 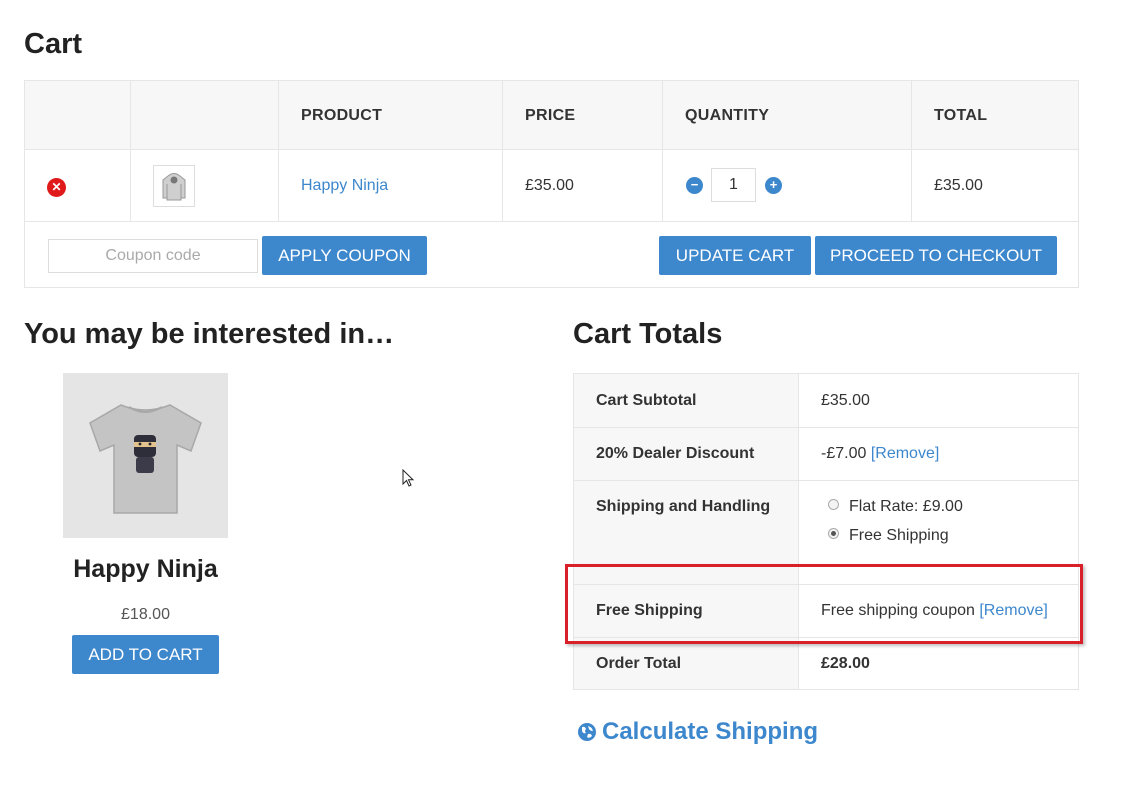 What do you see at coordinates (587, 732) in the screenshot?
I see `globe-icon` at bounding box center [587, 732].